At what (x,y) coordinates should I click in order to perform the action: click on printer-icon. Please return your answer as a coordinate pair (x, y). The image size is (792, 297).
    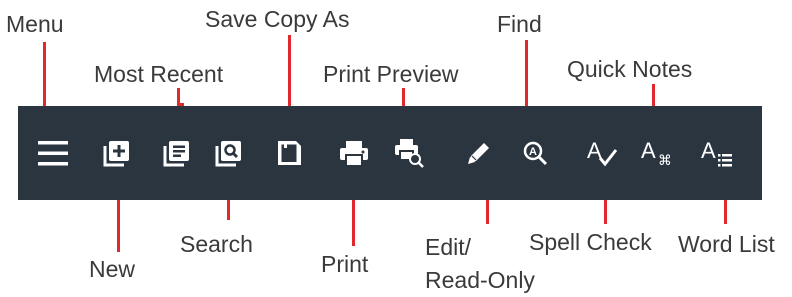
    Looking at the image, I should click on (354, 154).